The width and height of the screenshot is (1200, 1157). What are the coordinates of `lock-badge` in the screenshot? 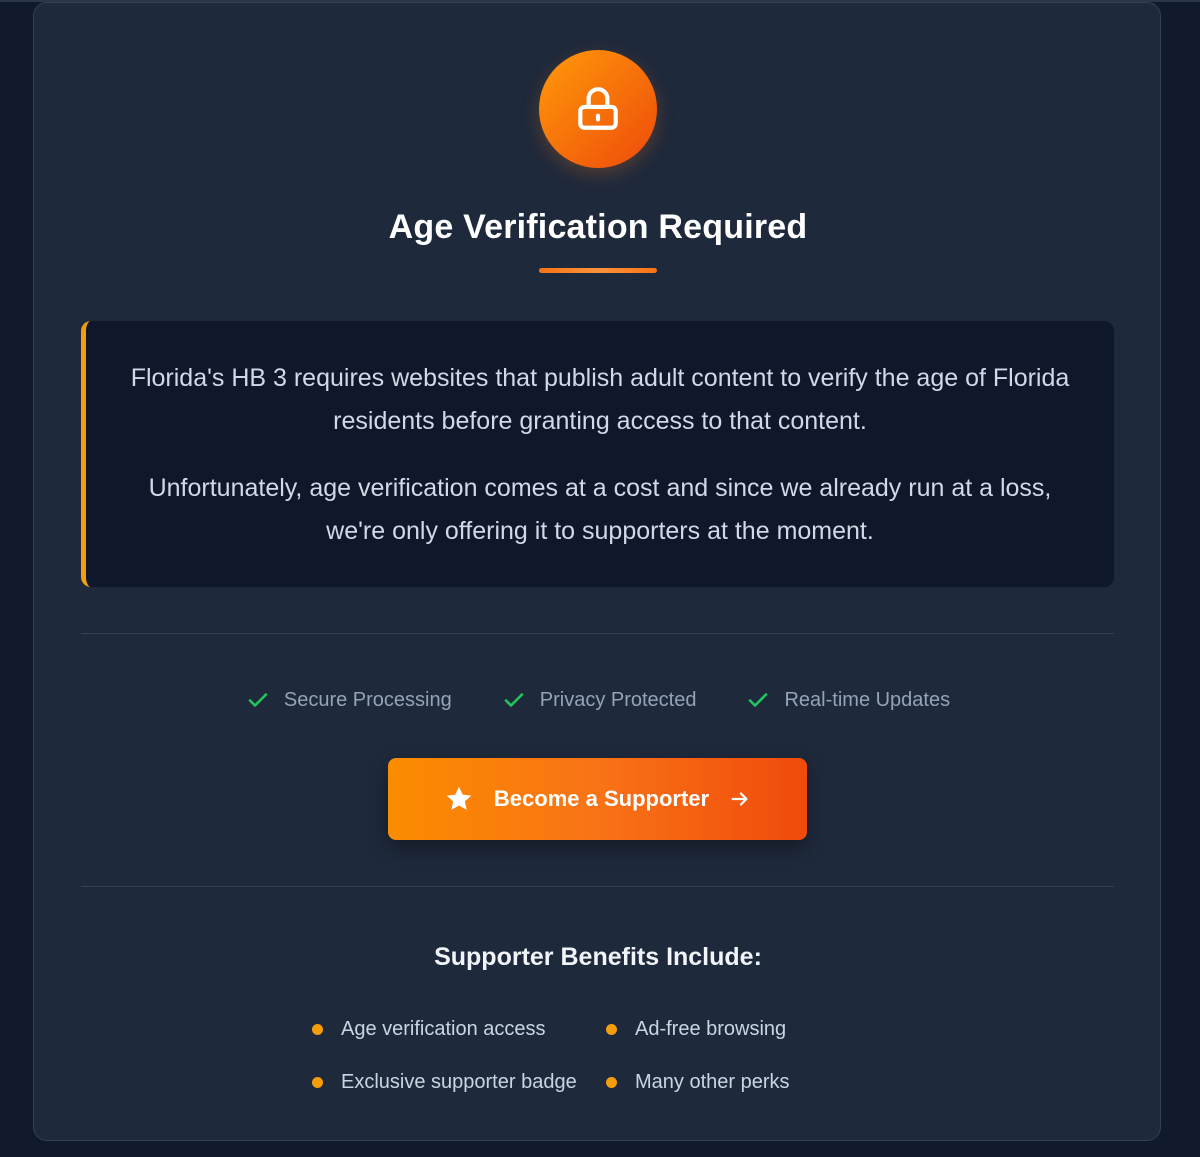 It's located at (598, 109).